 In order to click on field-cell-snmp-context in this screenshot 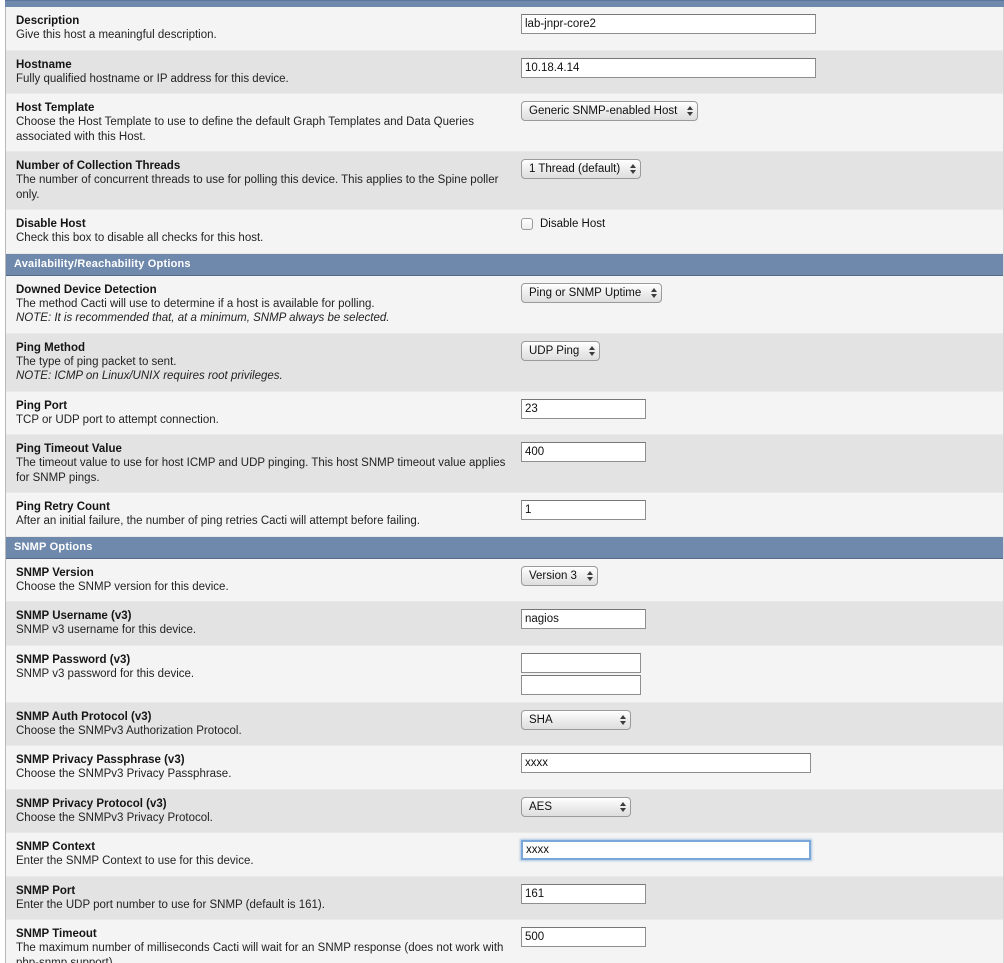, I will do `click(759, 850)`.